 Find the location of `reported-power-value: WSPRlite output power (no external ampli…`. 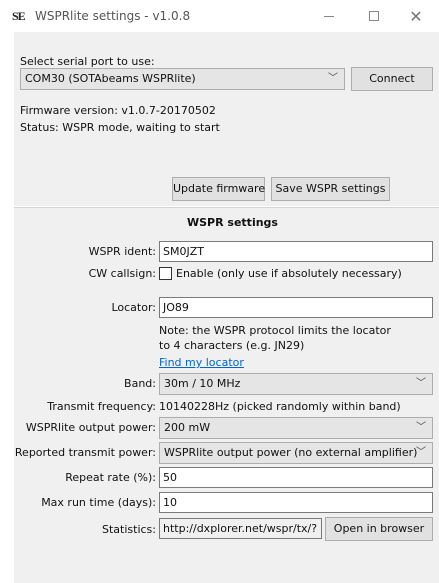

reported-power-value: WSPRlite output power (no external ampli… is located at coordinates (291, 452).